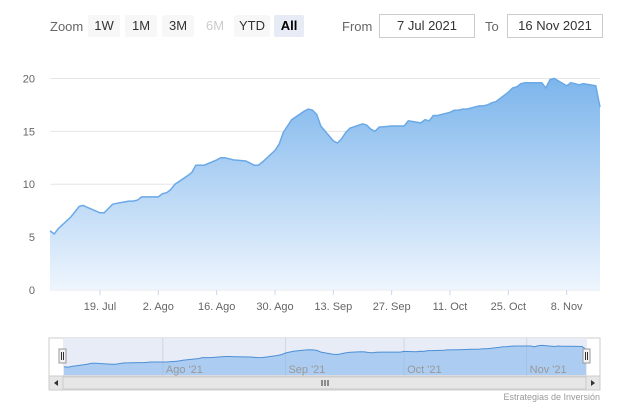 This screenshot has height=410, width=638. Describe the element at coordinates (450, 307) in the screenshot. I see `x-tick-label: 11. Oct` at that location.